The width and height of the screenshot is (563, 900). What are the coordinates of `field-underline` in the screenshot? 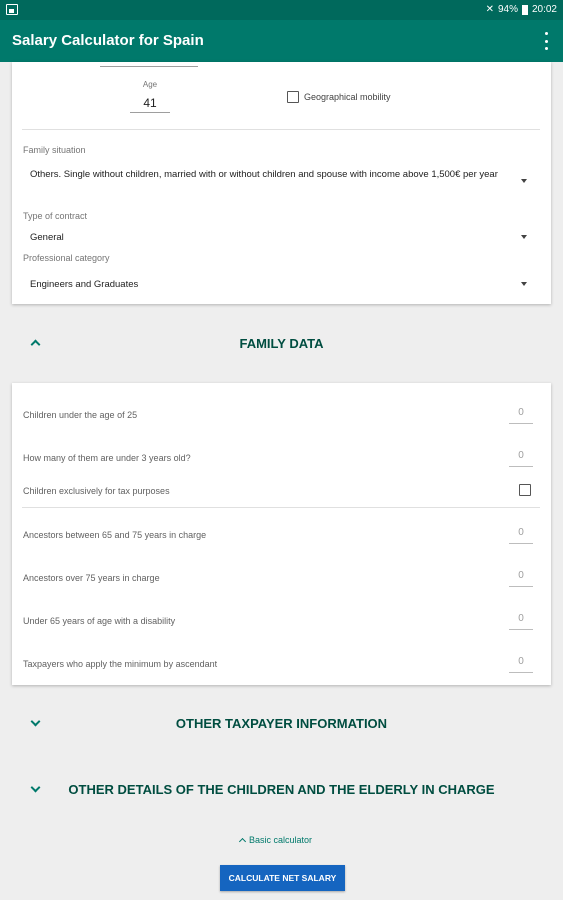 It's located at (149, 66).